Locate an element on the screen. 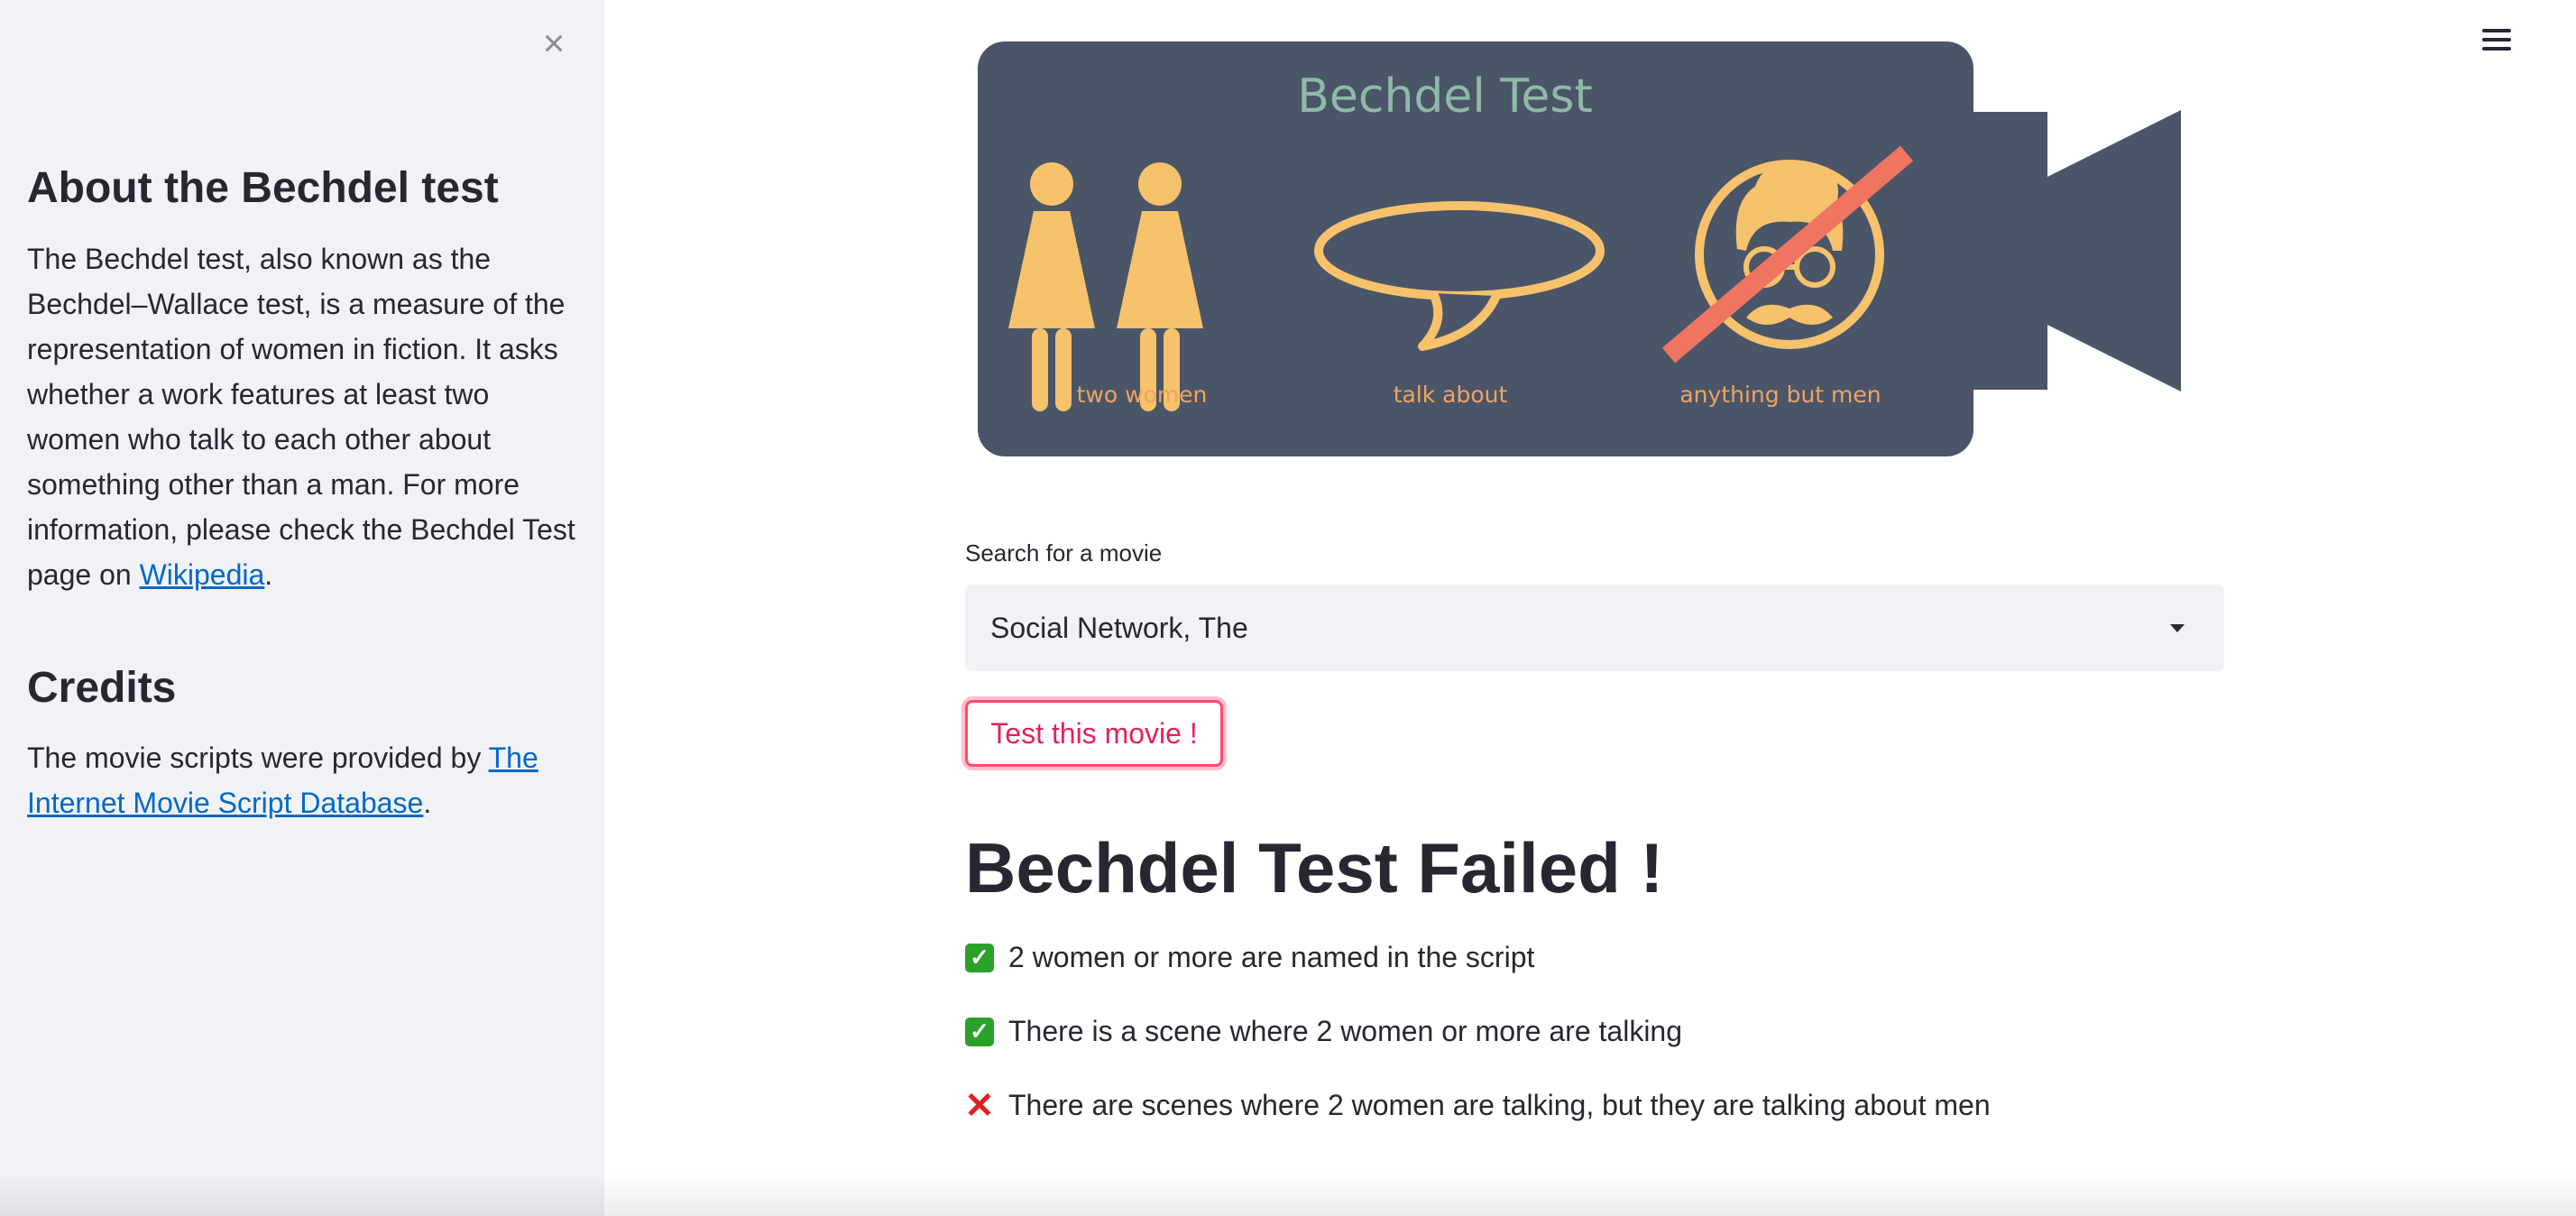 This screenshot has width=2576, height=1216. close-icon: × is located at coordinates (554, 43).